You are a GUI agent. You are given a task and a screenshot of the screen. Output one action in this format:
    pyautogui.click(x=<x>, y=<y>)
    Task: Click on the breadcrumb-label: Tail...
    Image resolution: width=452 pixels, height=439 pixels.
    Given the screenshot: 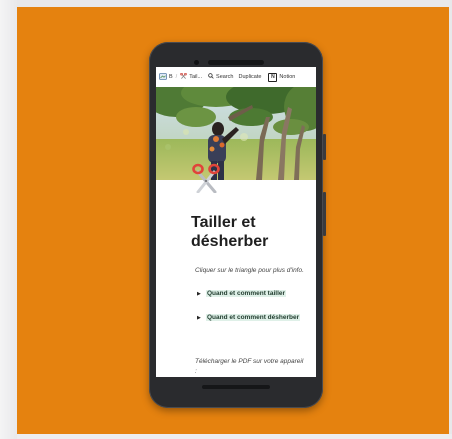 What is the action you would take?
    pyautogui.click(x=196, y=77)
    